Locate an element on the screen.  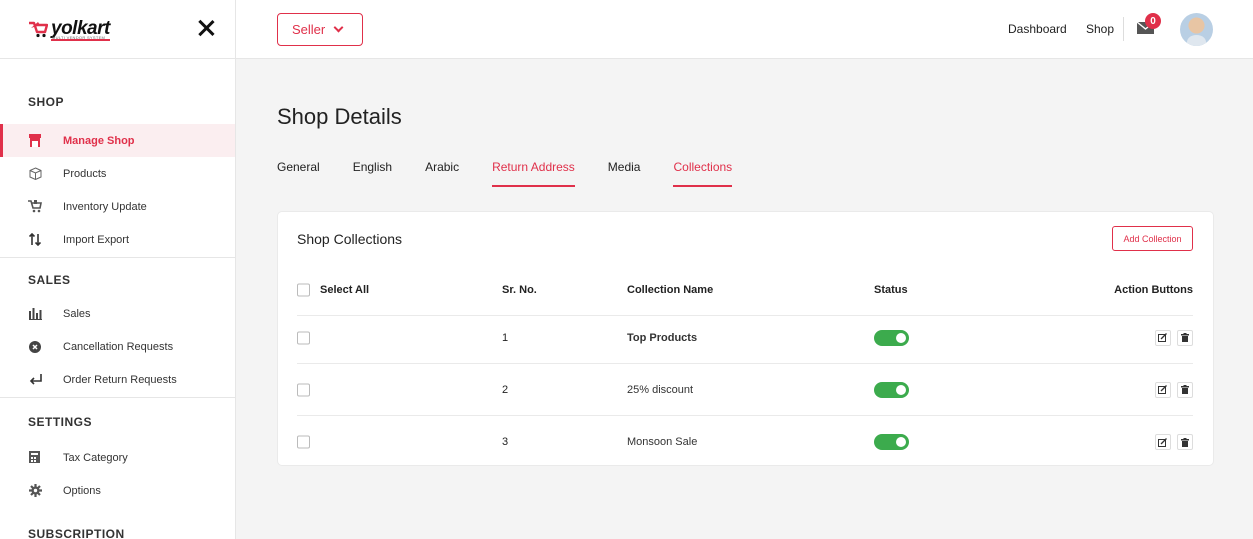
sidebar-item-inventory-update: Inventory Update is located at coordinates (117, 206).